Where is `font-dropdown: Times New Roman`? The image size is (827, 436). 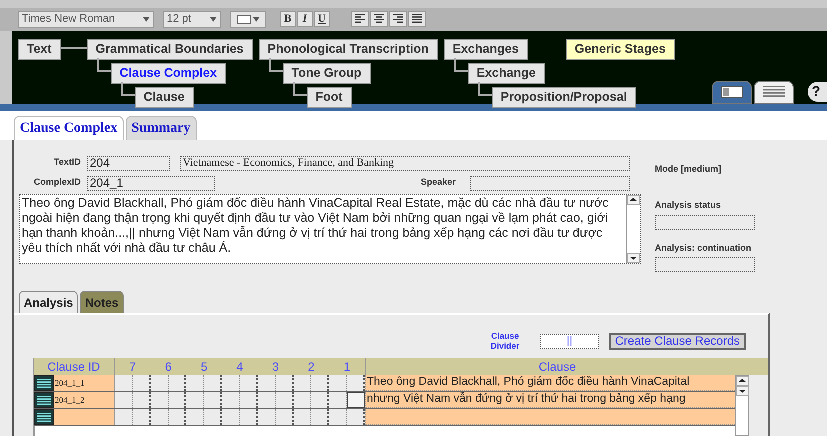
font-dropdown: Times New Roman is located at coordinates (86, 19).